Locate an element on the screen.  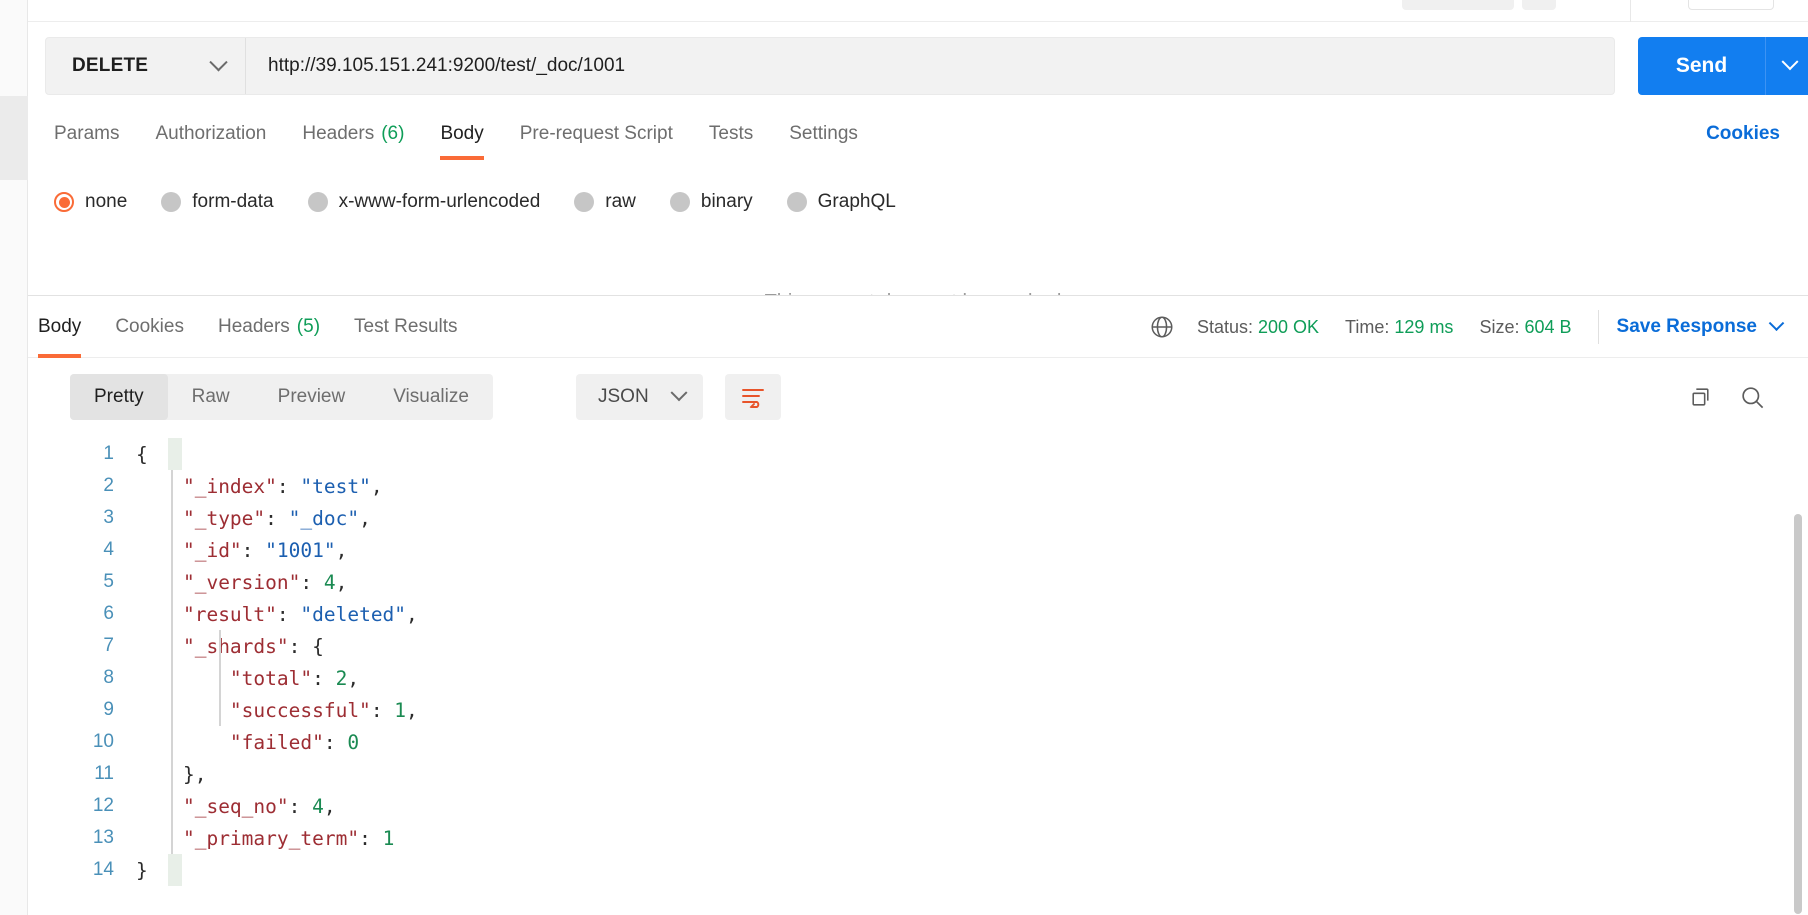
send-options-button is located at coordinates (1787, 66).